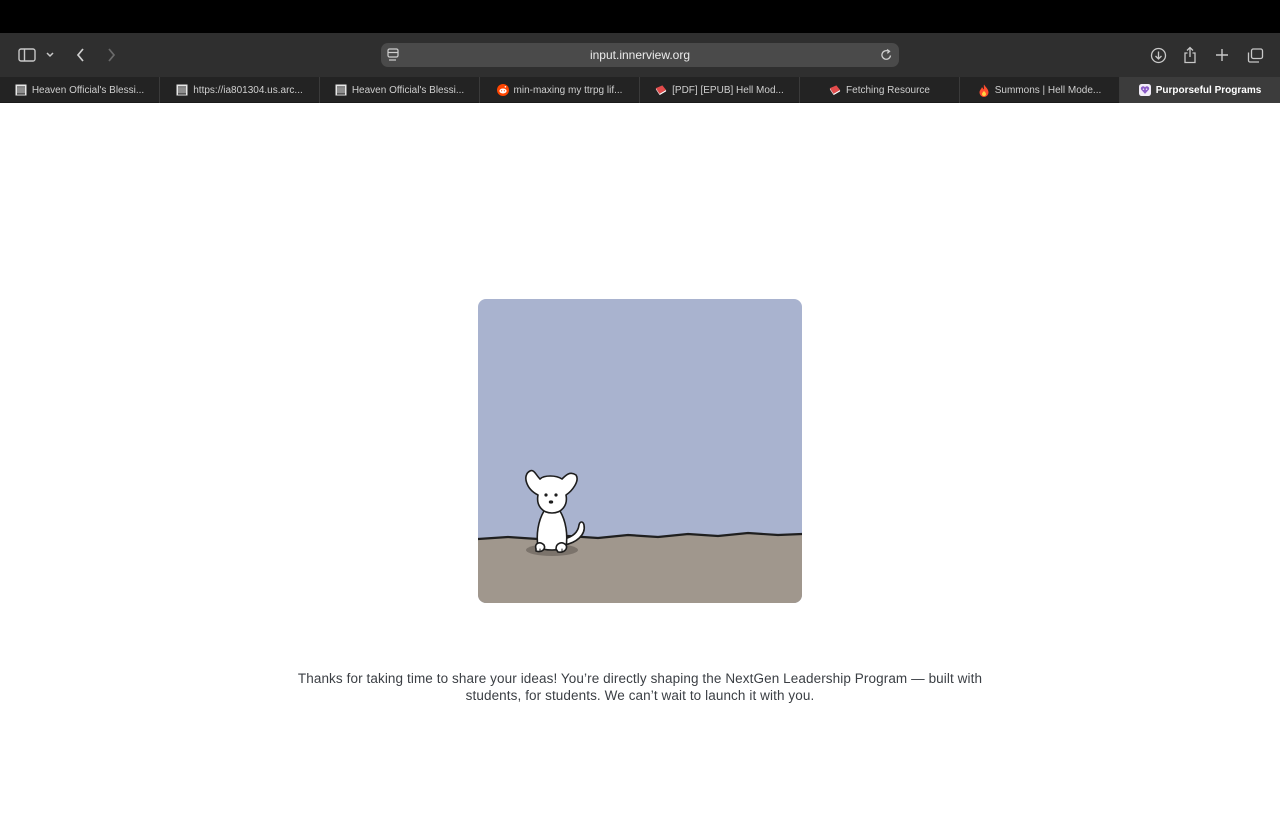  I want to click on dog-illustration, so click(640, 451).